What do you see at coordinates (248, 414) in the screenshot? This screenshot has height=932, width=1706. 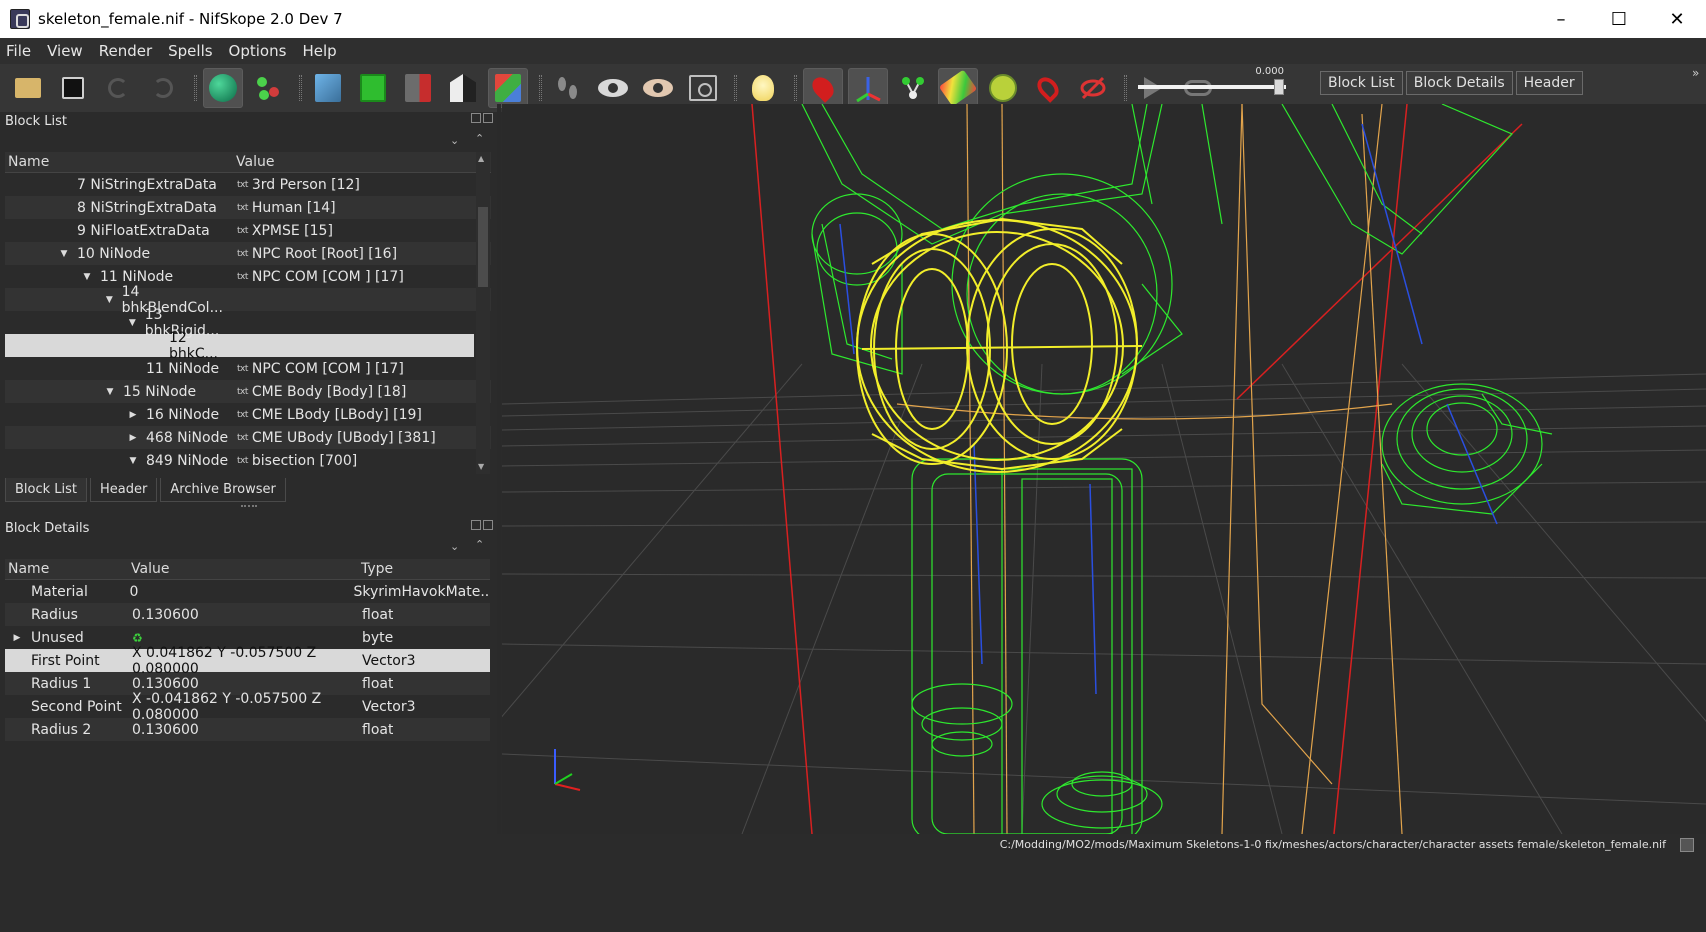 I see `tree-row: ▶ 16 NiNode txt CME LBody [LBody] [19]` at bounding box center [248, 414].